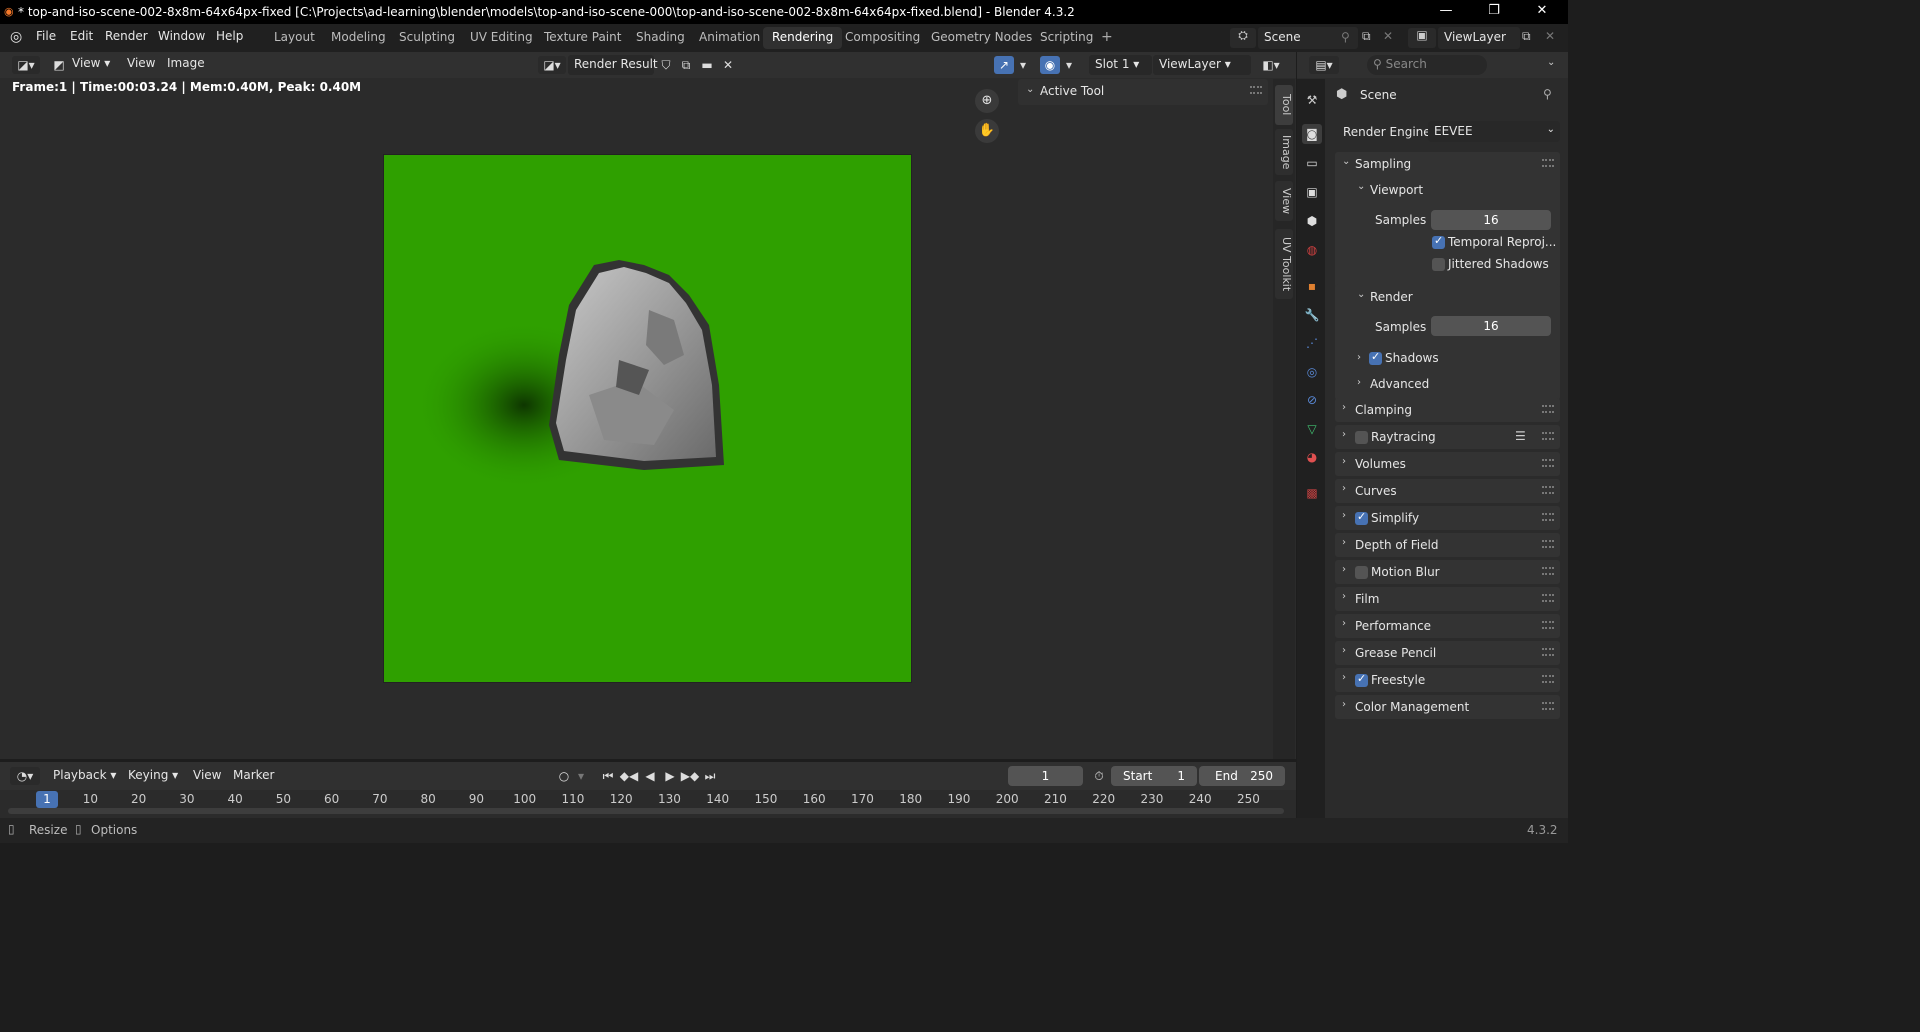  I want to click on menu-view: View, so click(141, 66).